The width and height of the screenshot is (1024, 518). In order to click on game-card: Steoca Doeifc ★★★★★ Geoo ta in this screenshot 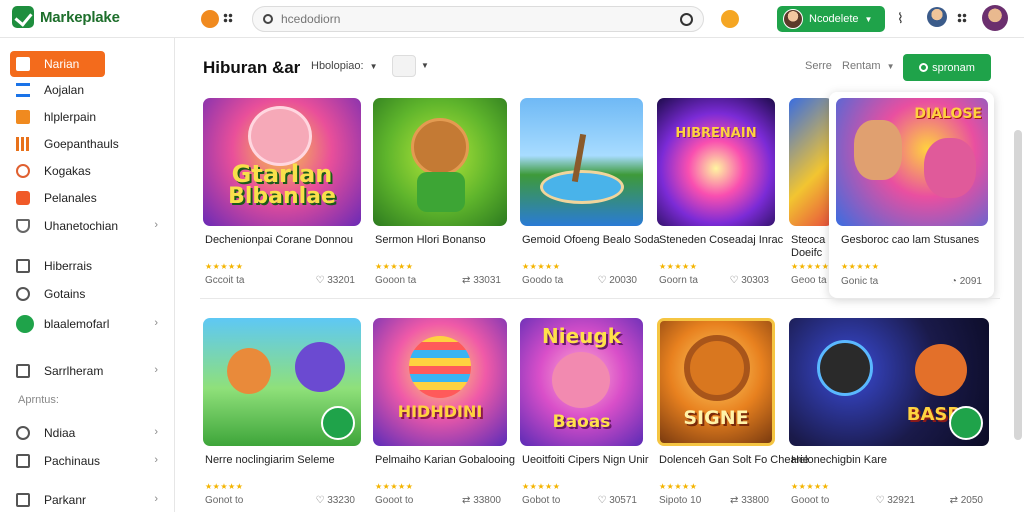, I will do `click(811, 198)`.